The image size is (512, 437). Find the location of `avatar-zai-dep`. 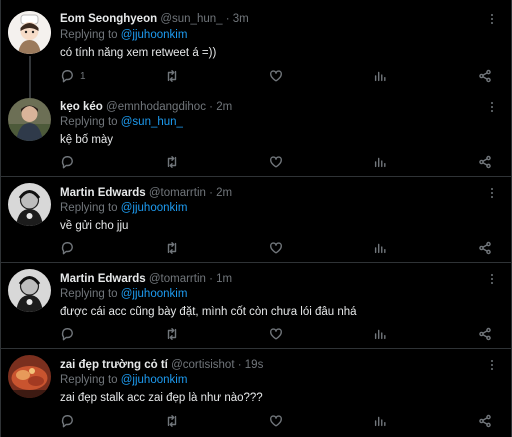

avatar-zai-dep is located at coordinates (29, 376).